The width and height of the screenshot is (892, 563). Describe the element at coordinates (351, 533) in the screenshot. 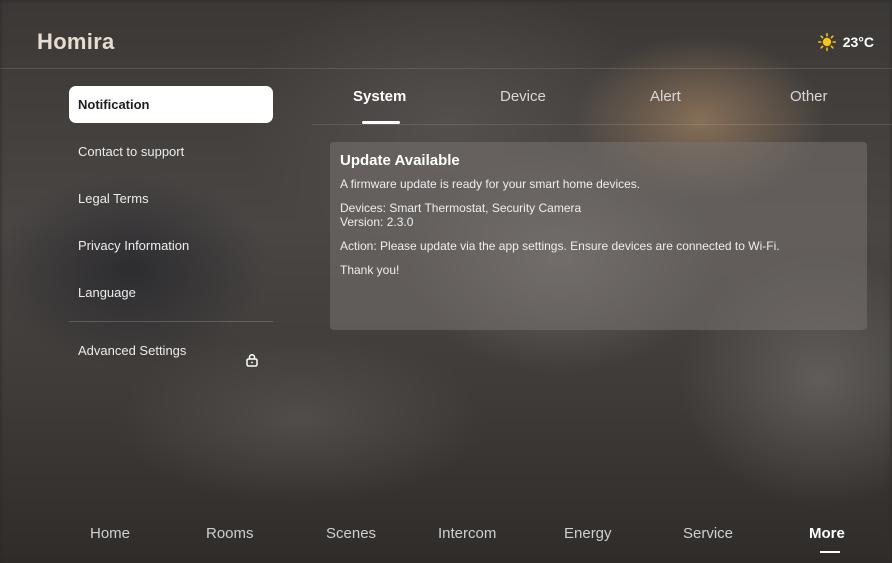

I see `nav-item-scenes: Scenes` at that location.